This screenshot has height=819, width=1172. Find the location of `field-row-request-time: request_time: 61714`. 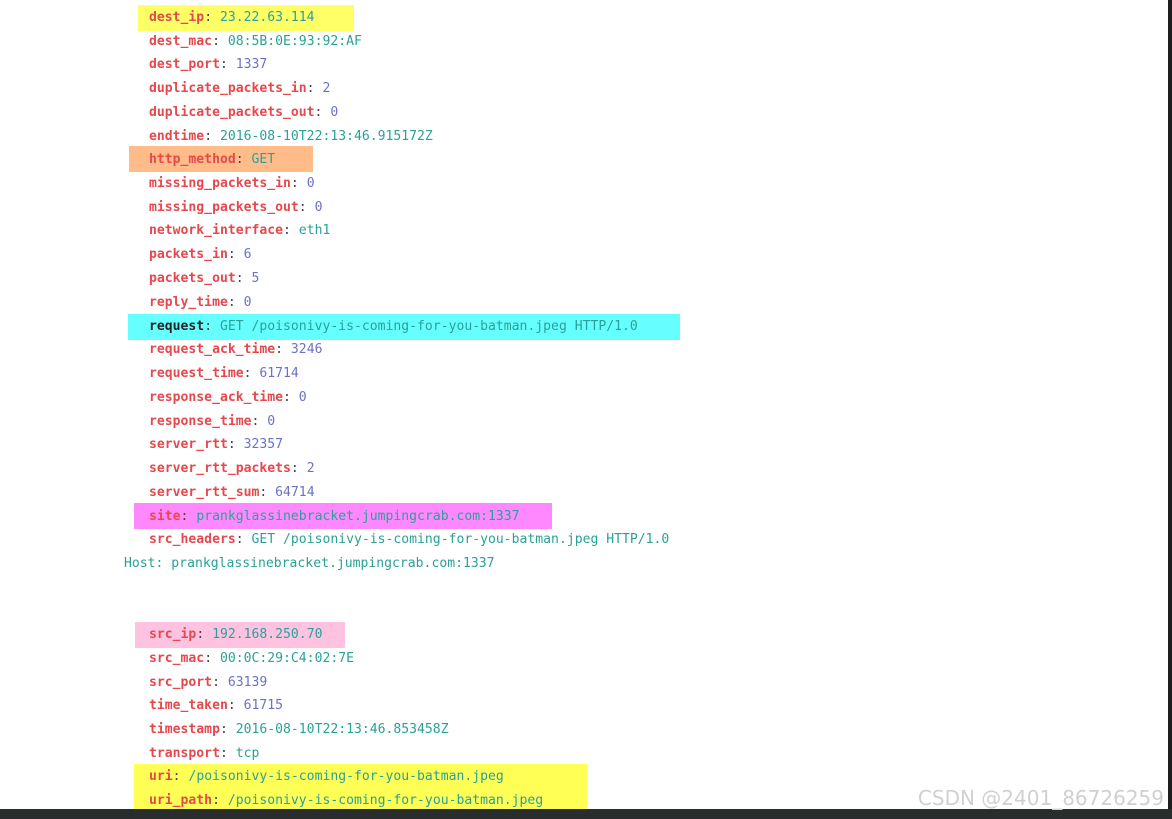

field-row-request-time: request_time: 61714 is located at coordinates (224, 373).